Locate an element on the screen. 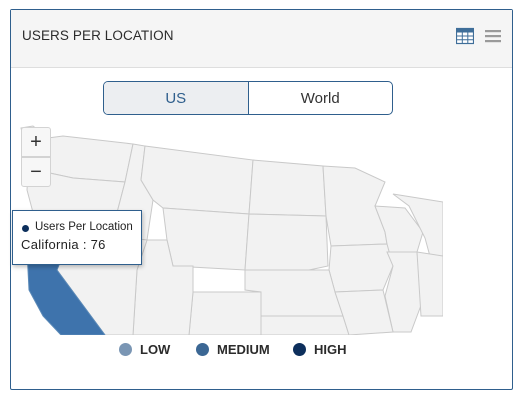 Image resolution: width=523 pixels, height=400 pixels. zoom-out-button: − is located at coordinates (36, 172).